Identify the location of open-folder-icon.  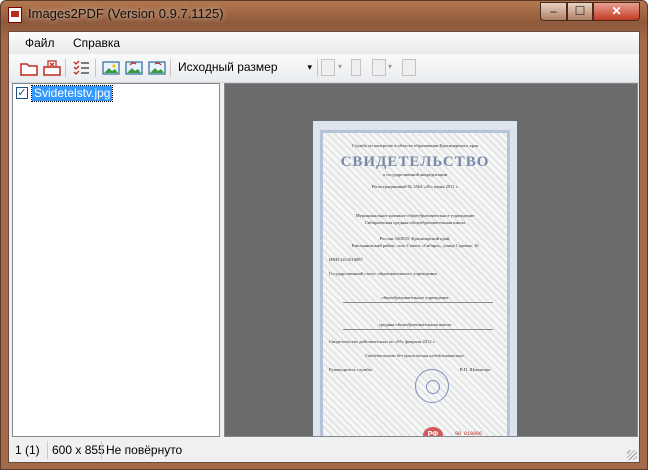
(29, 68).